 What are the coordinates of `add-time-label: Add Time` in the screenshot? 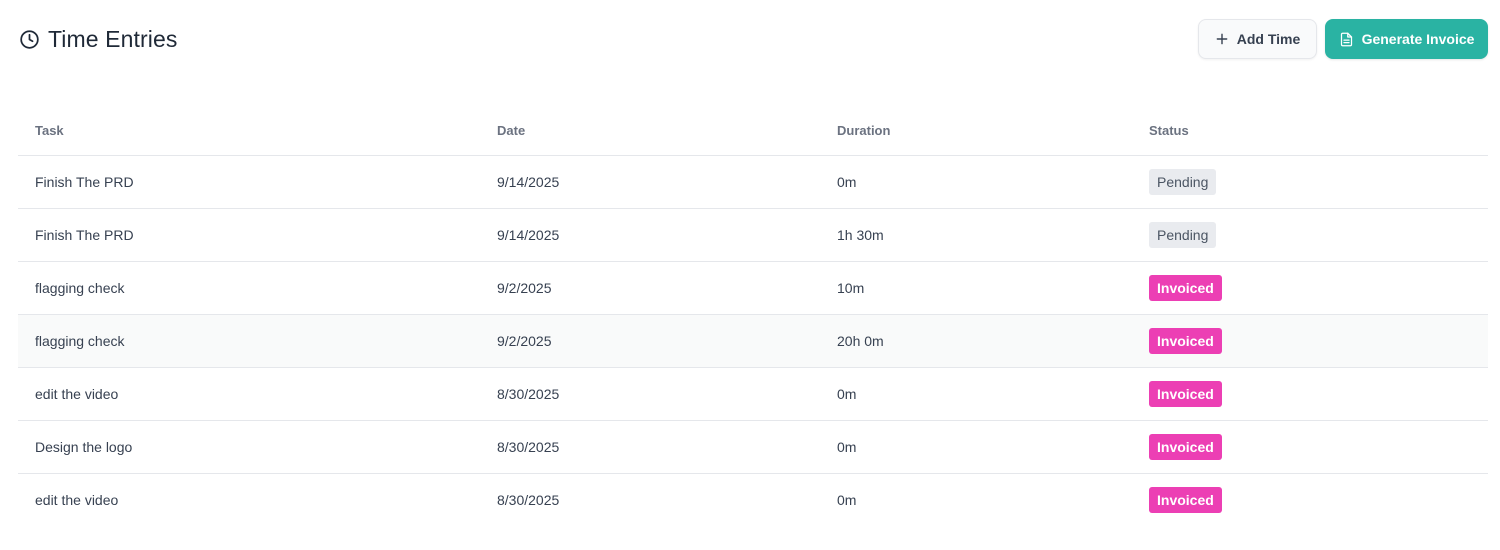 It's located at (1268, 39).